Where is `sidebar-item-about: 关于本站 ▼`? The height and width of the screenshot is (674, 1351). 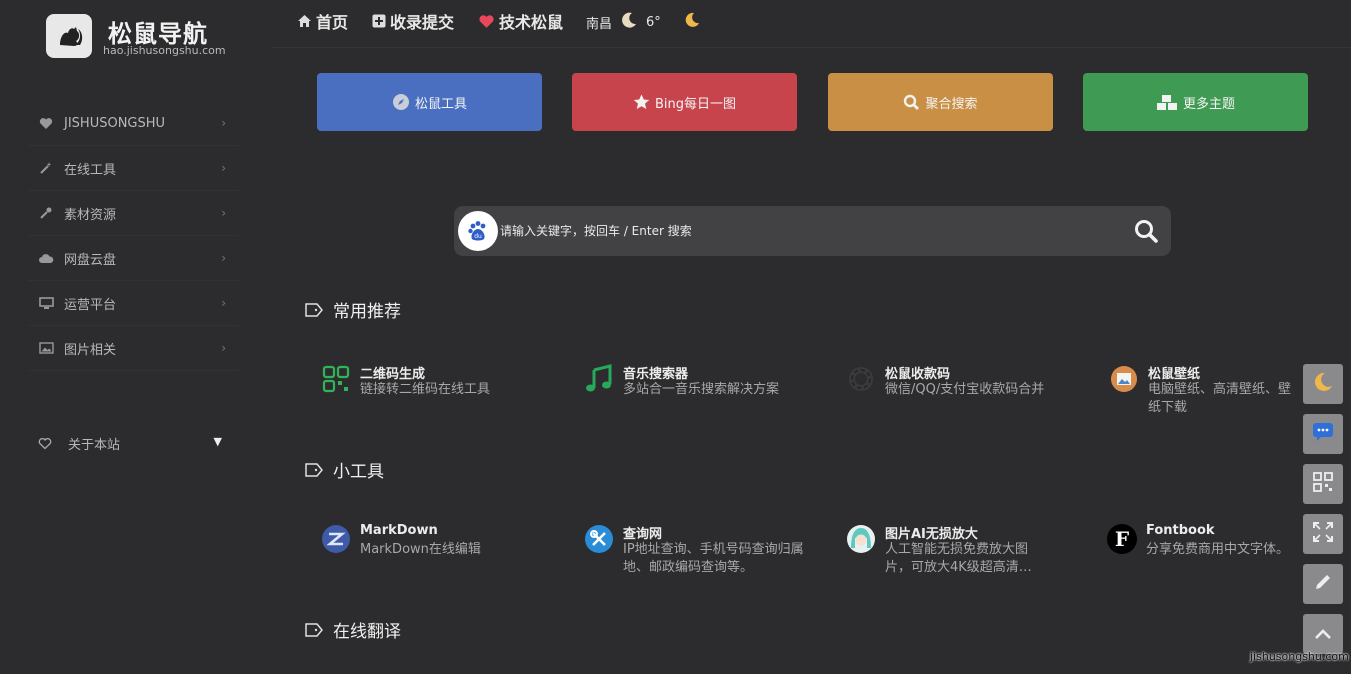
sidebar-item-about: 关于本站 ▼ is located at coordinates (133, 443).